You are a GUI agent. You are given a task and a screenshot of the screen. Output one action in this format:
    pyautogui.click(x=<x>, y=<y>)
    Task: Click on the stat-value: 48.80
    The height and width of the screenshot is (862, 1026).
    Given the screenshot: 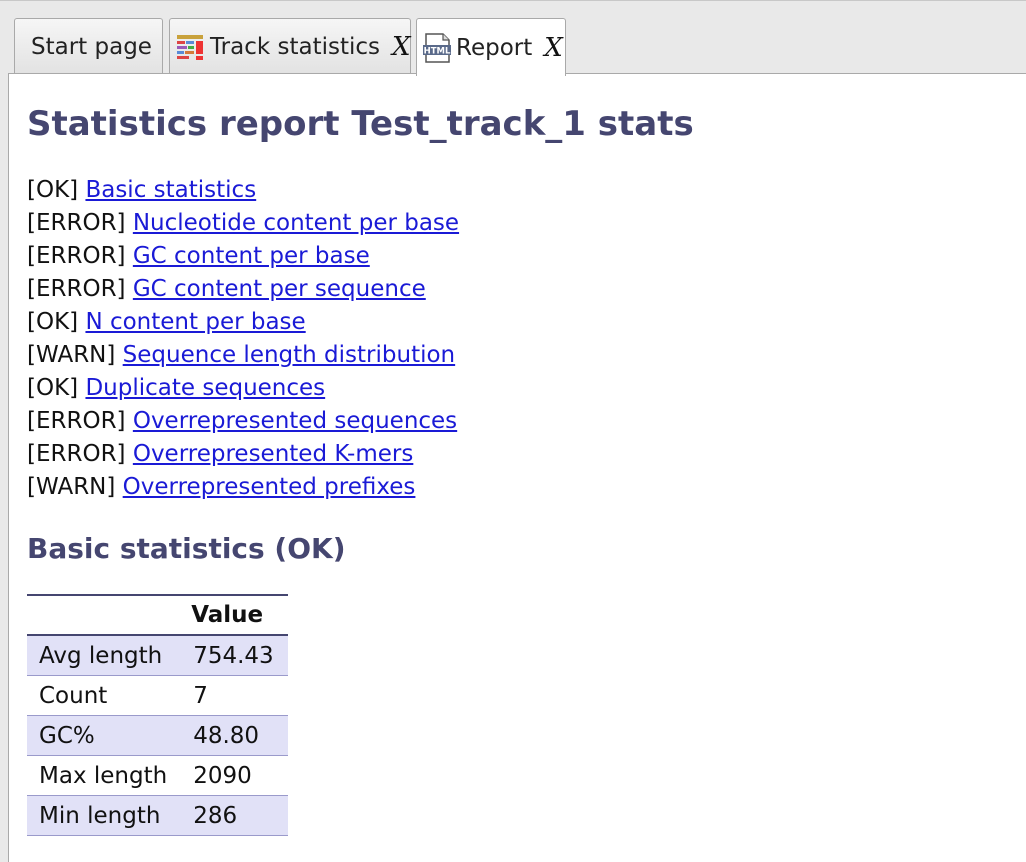 What is the action you would take?
    pyautogui.click(x=233, y=735)
    